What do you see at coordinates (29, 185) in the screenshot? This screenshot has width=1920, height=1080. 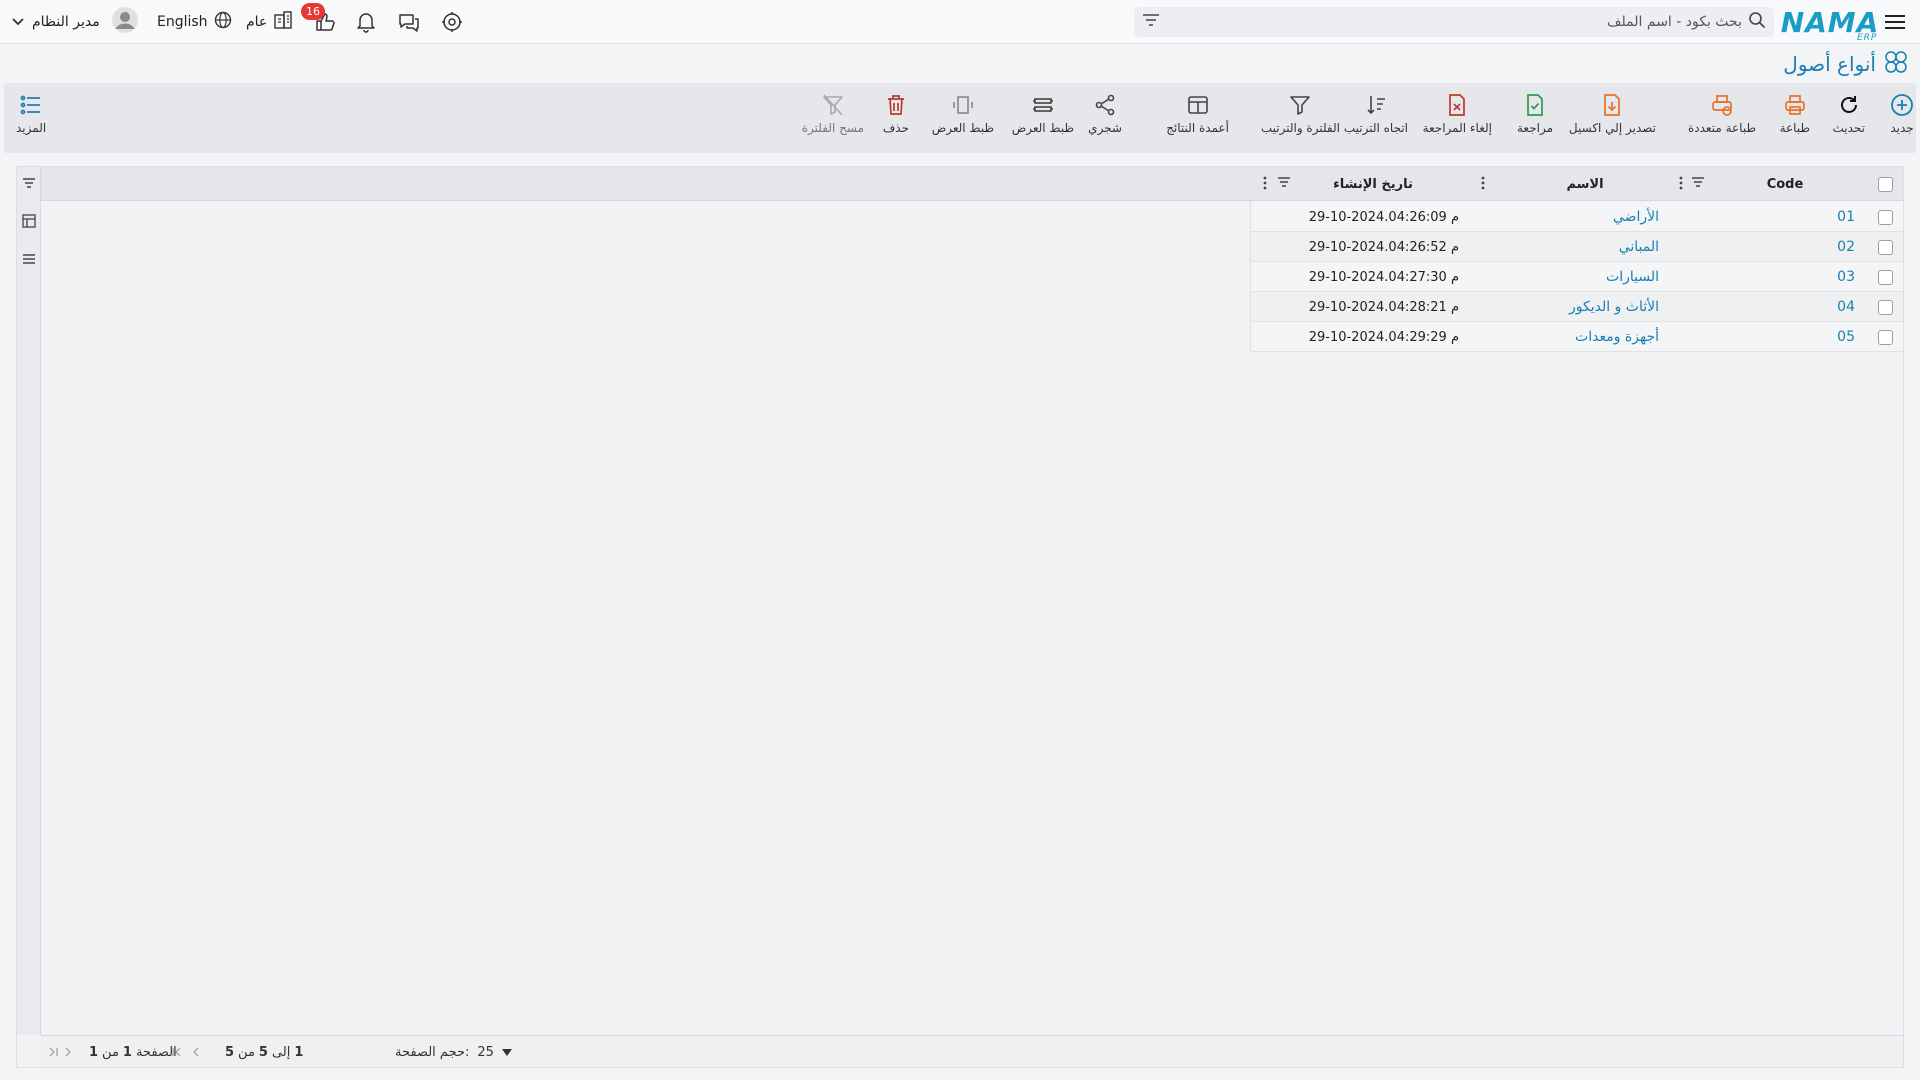 I see `side-filter-icon` at bounding box center [29, 185].